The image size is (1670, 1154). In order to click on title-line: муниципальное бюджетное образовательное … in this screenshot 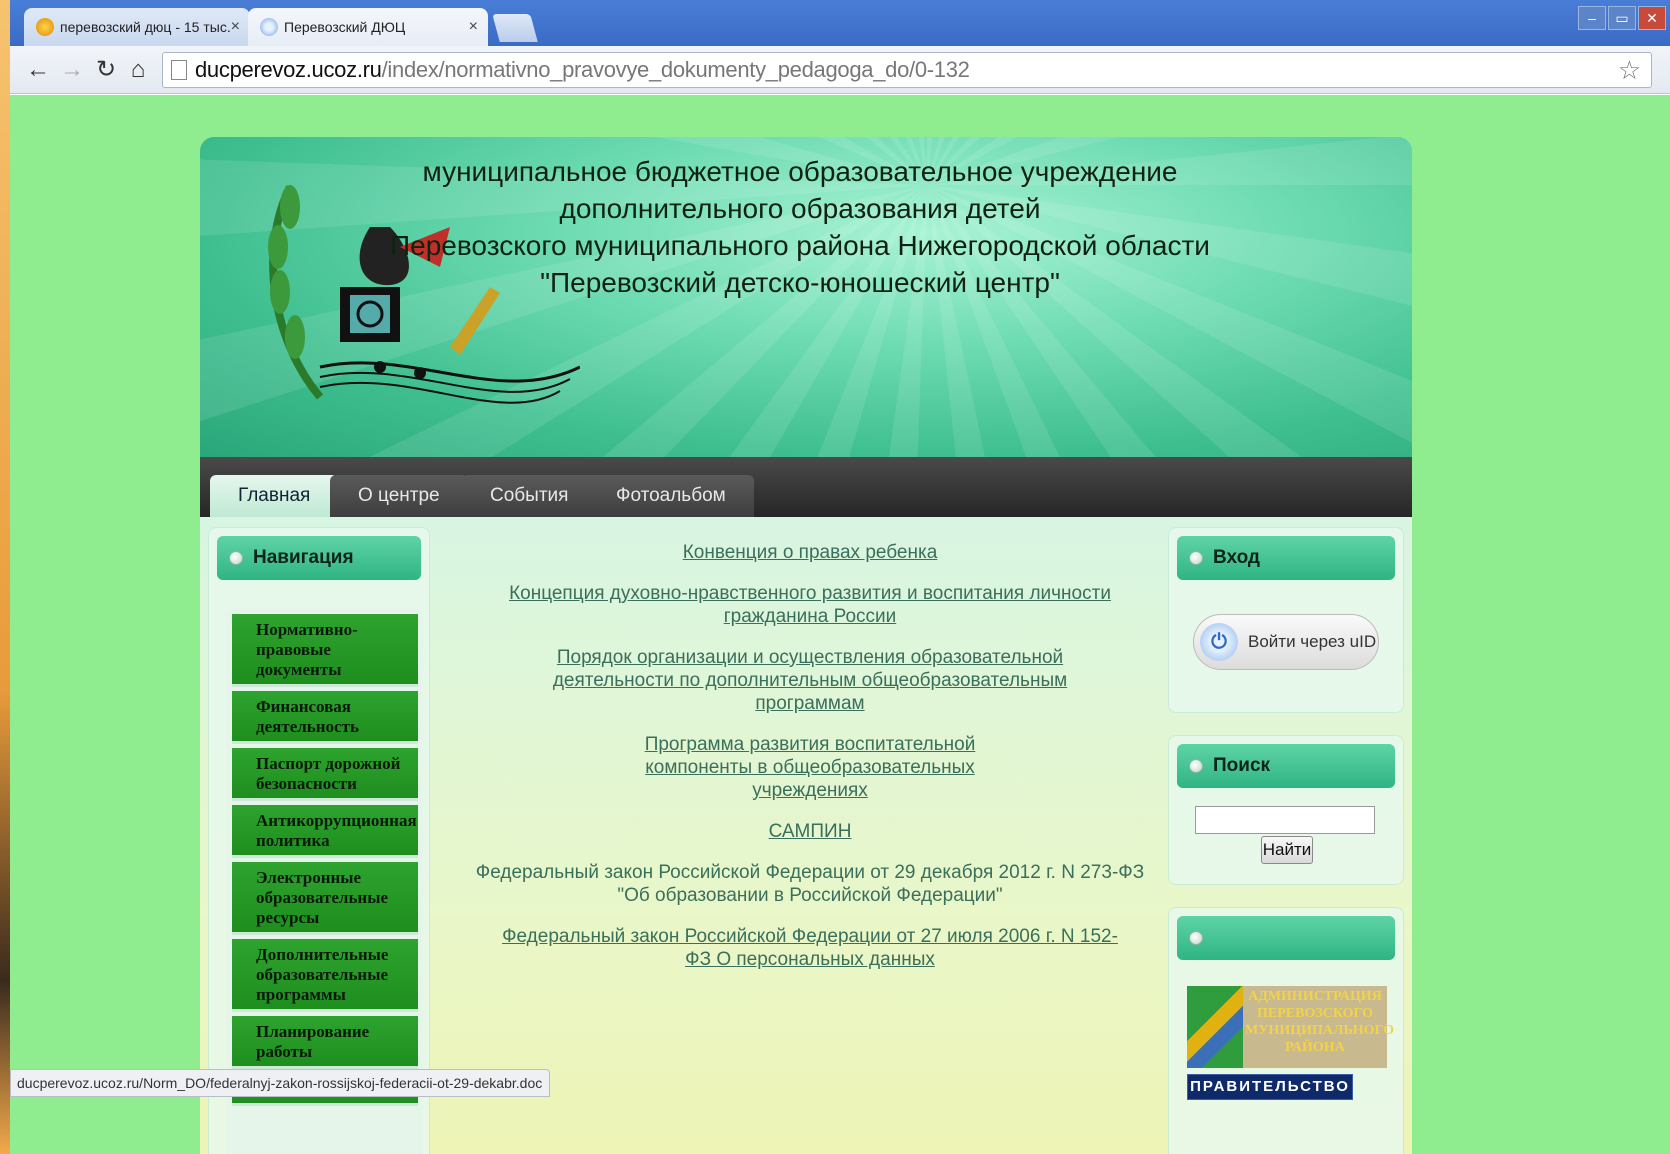, I will do `click(800, 171)`.